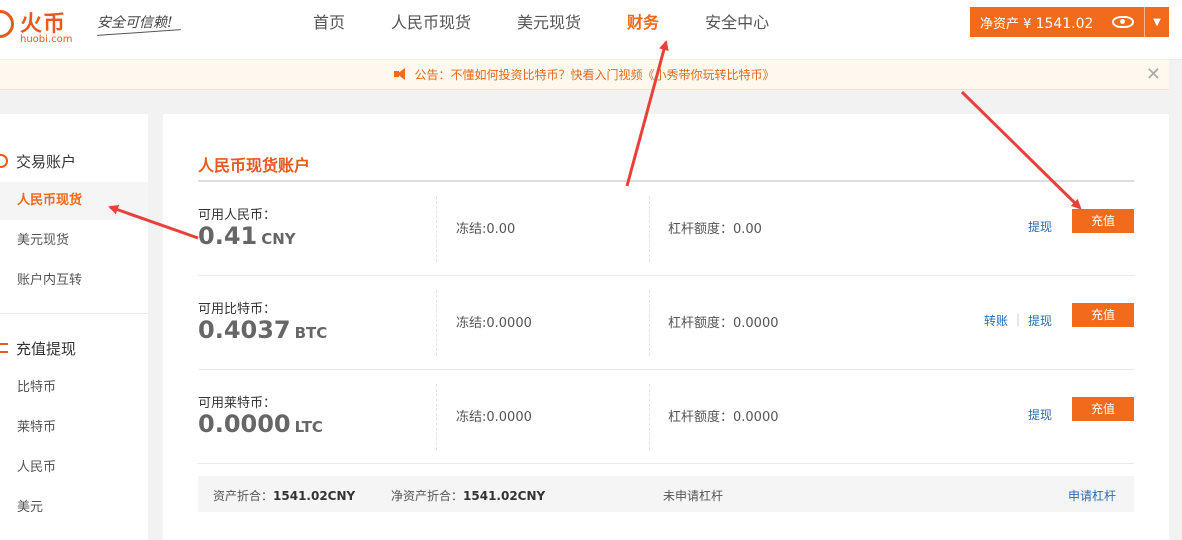  I want to click on huobi-logo: 火币 huobi.com, so click(40, 26).